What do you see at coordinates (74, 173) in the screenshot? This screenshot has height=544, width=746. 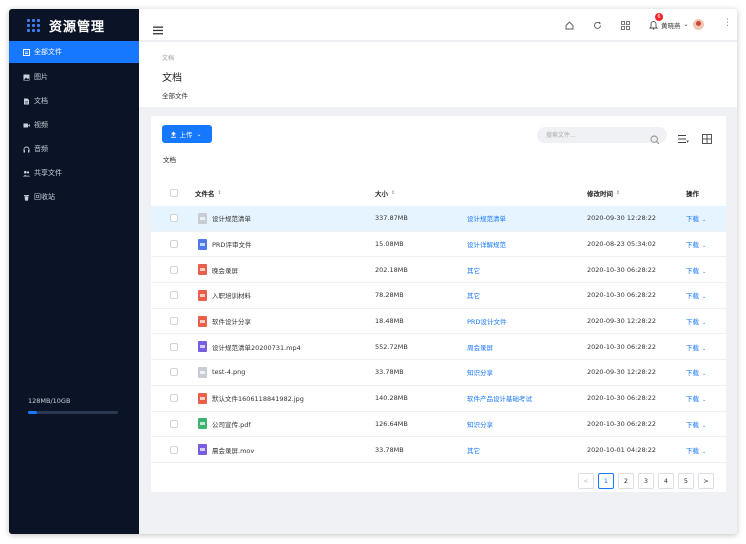 I see `sidebar-item-shared: 共享文件` at bounding box center [74, 173].